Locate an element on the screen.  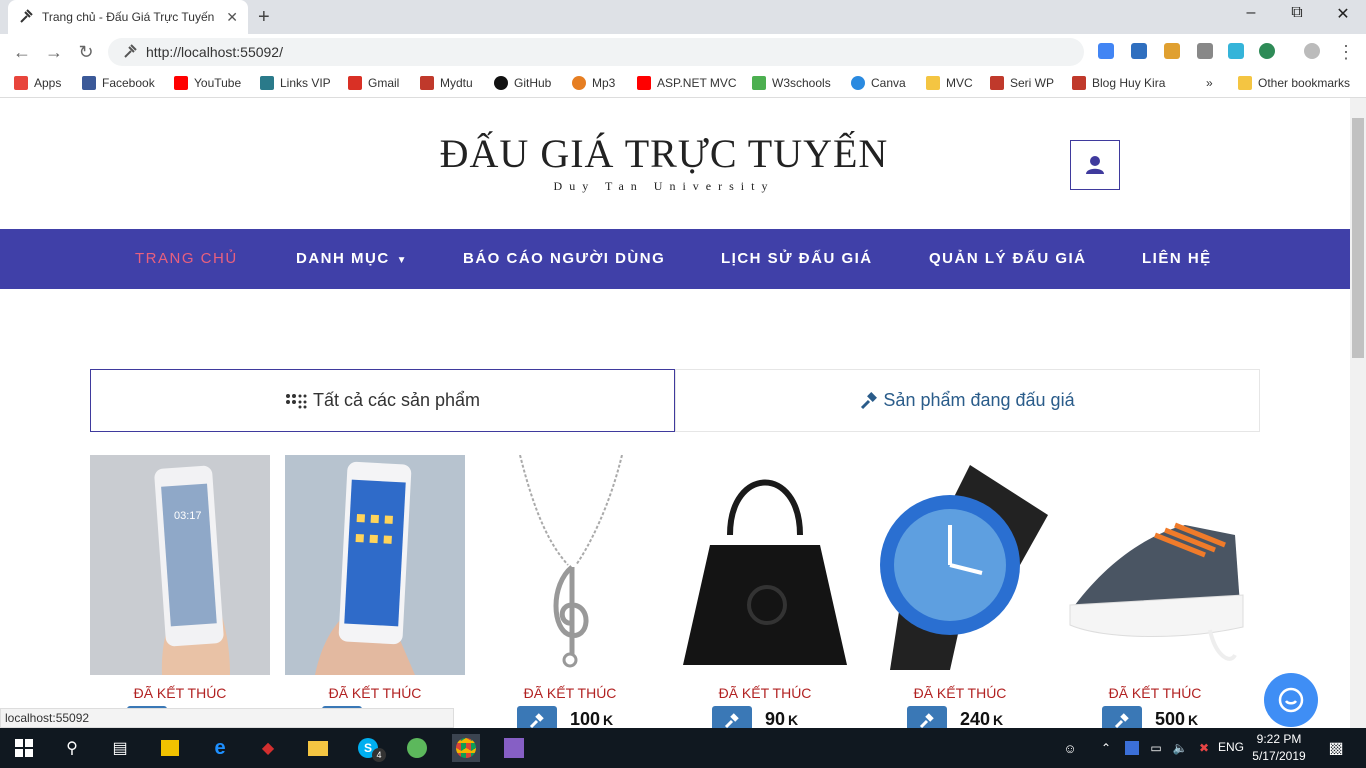
bookmark-mvc: MVC is located at coordinates (949, 83).